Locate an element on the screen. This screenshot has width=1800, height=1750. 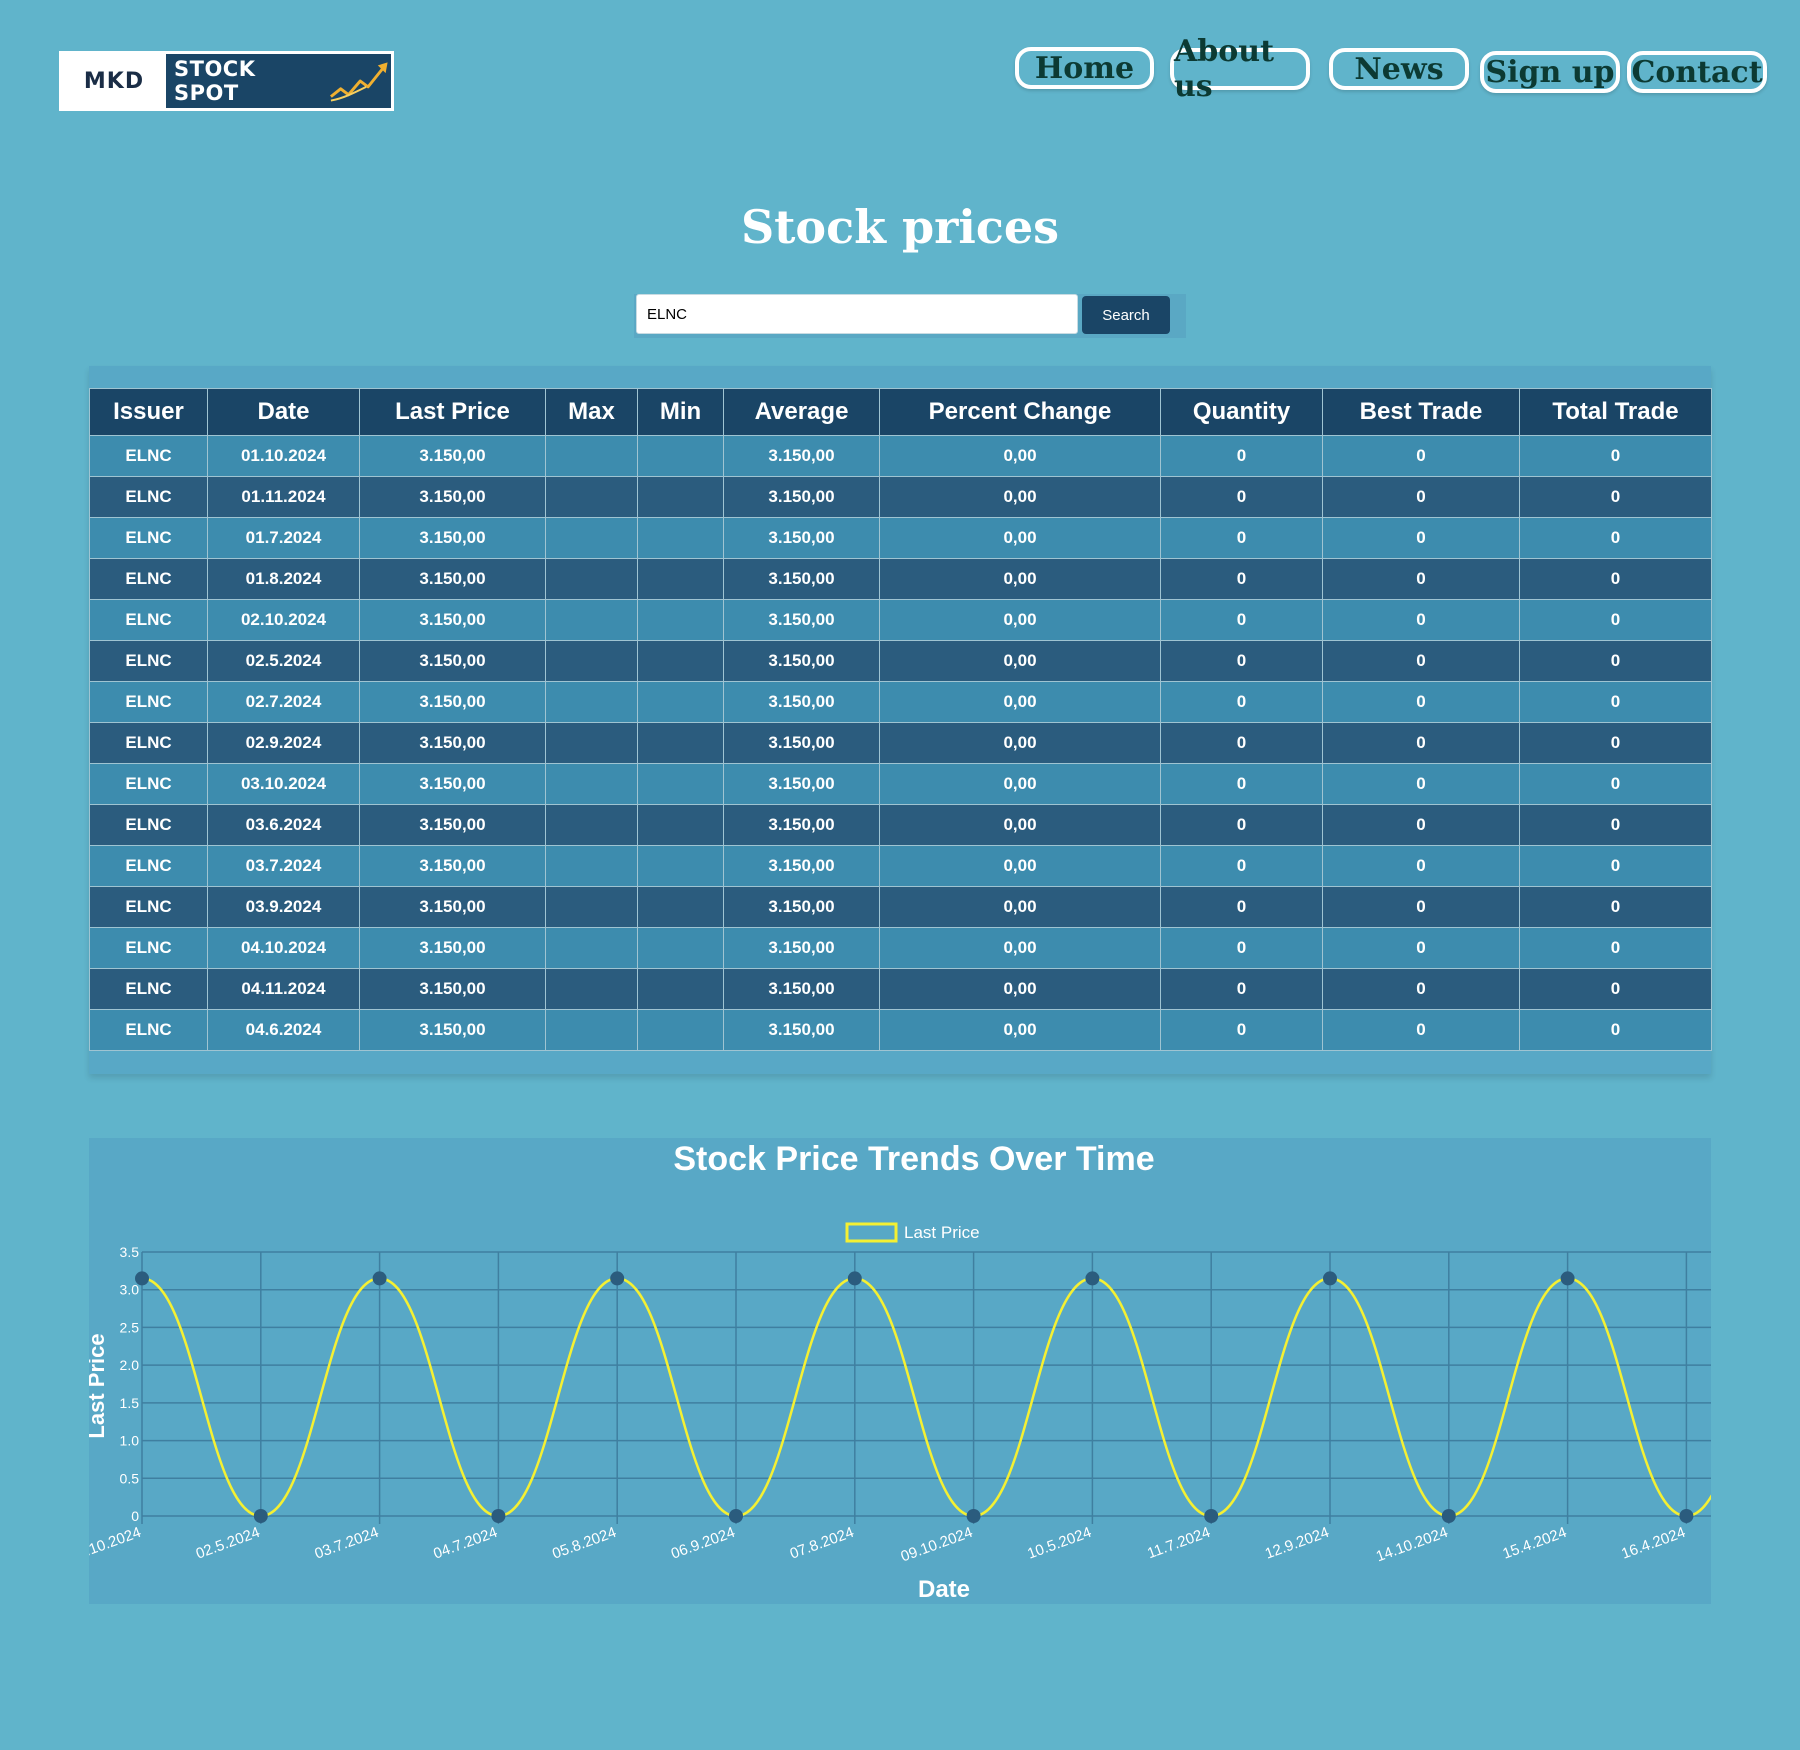
logo: MKD STOCK SPOT is located at coordinates (226, 81).